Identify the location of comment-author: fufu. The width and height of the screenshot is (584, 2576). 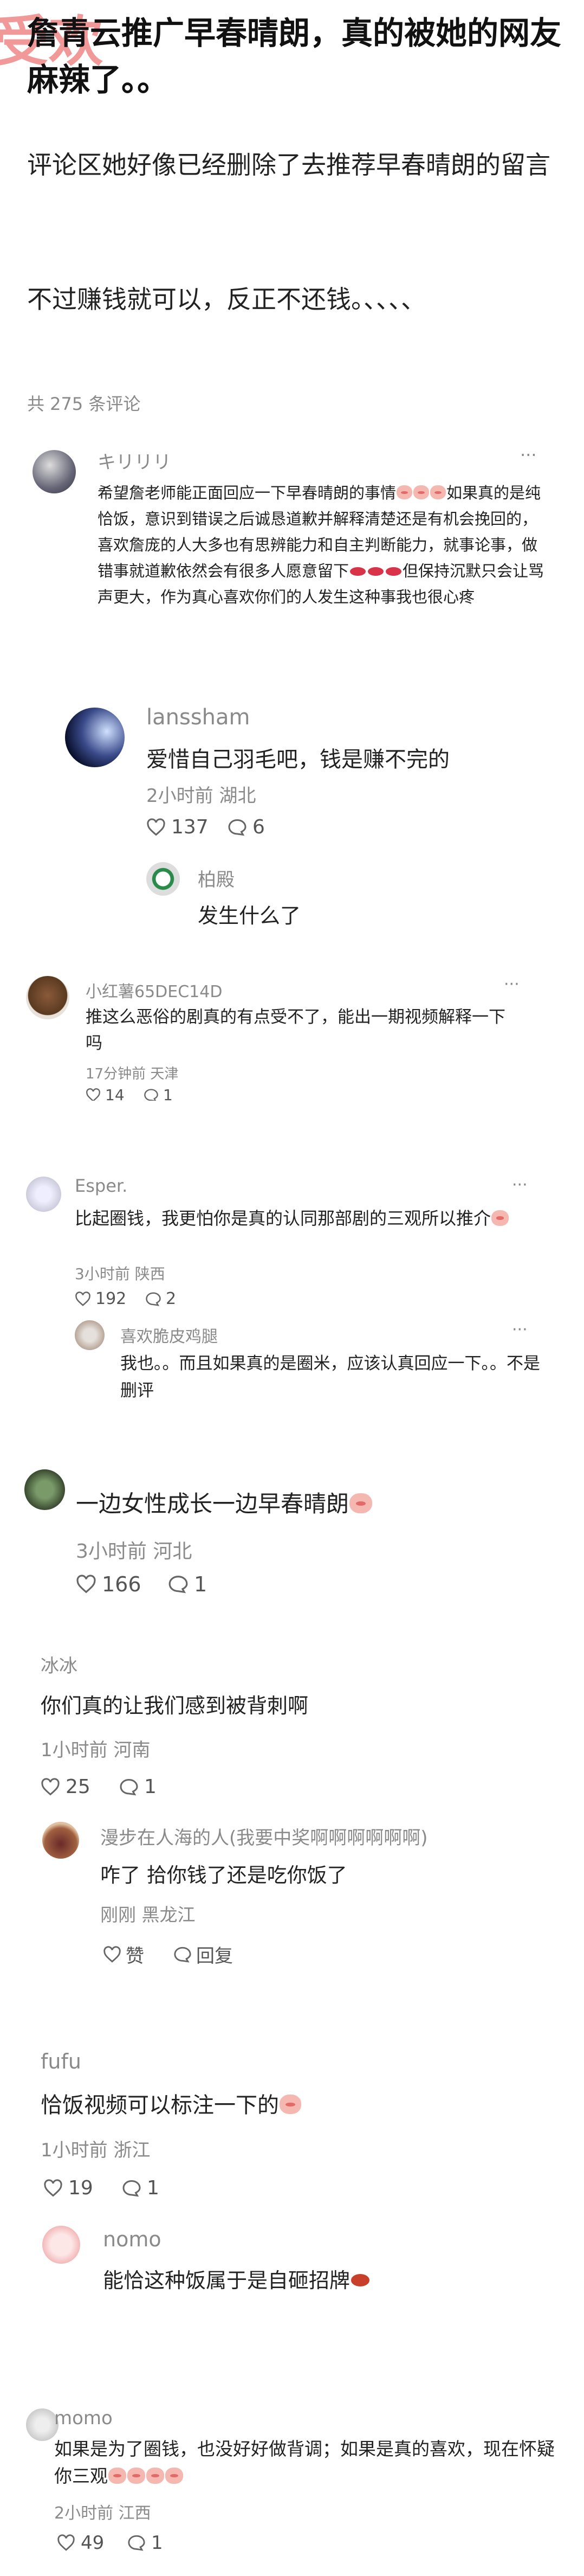
(61, 2061).